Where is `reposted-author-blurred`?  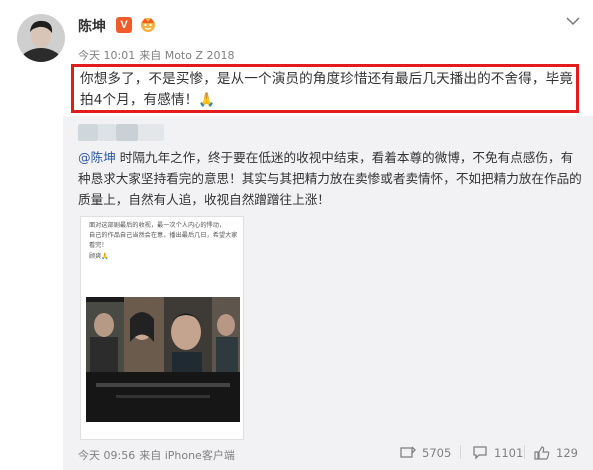
reposted-author-blurred is located at coordinates (121, 132).